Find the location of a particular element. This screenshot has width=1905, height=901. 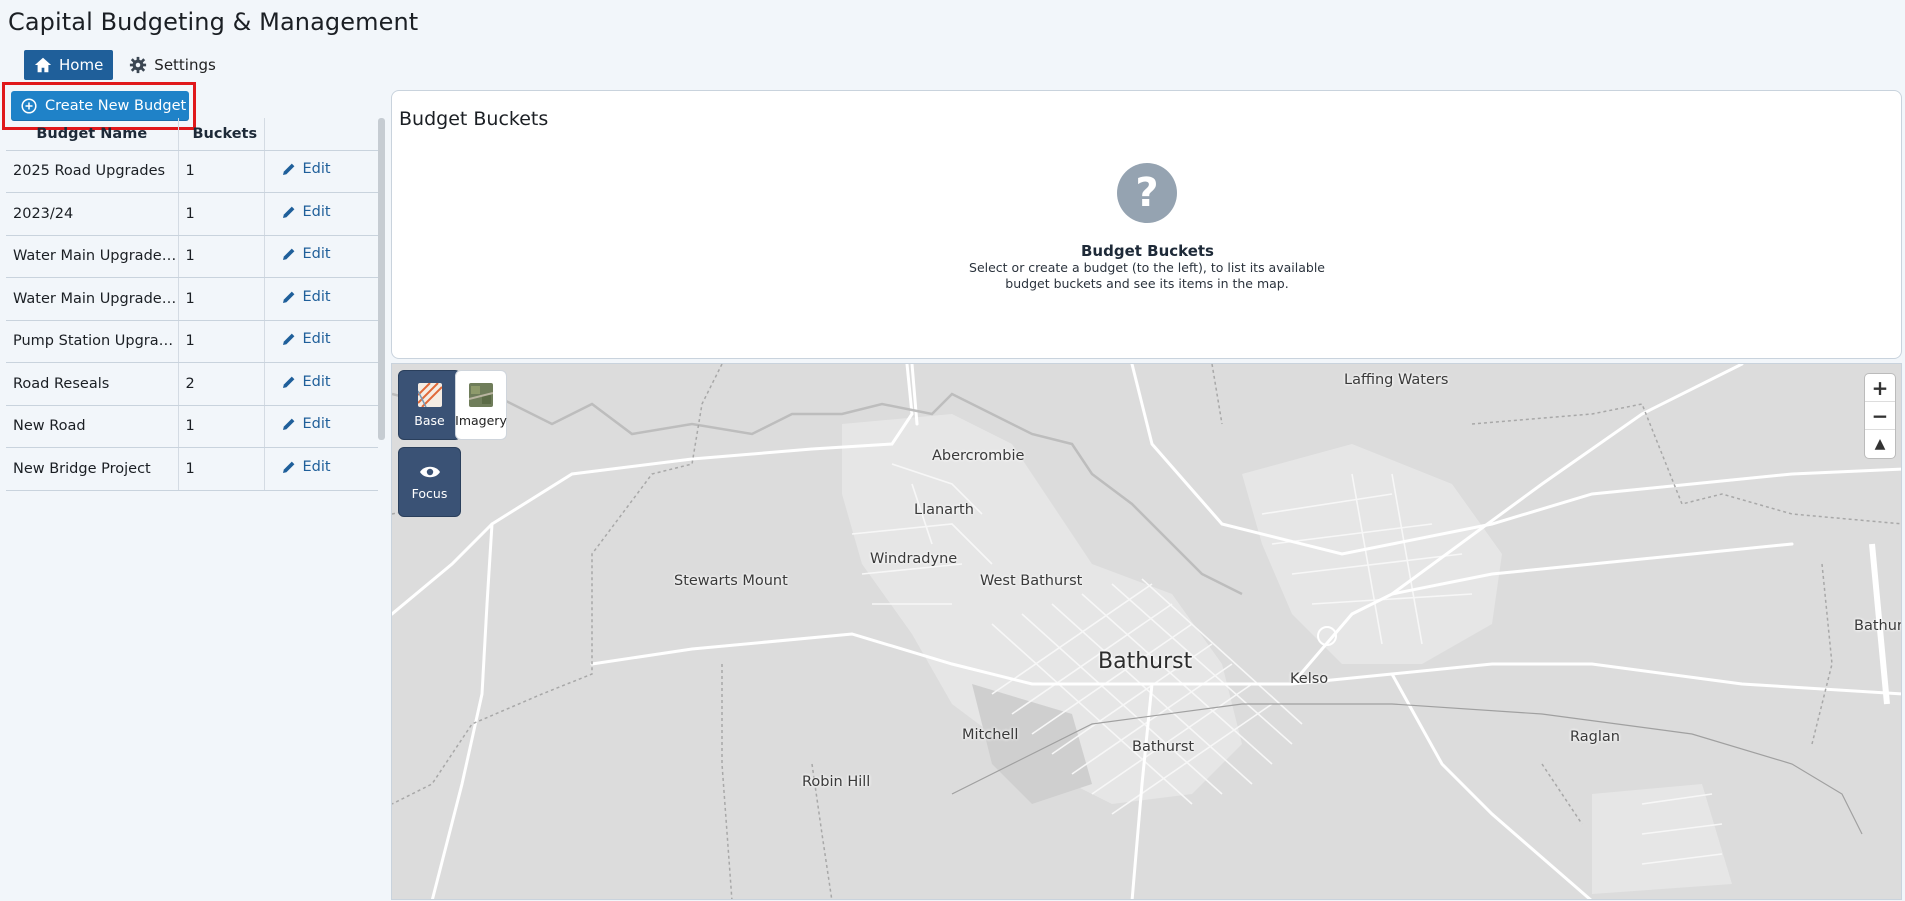

main-nav: Home Settings is located at coordinates (125, 65).